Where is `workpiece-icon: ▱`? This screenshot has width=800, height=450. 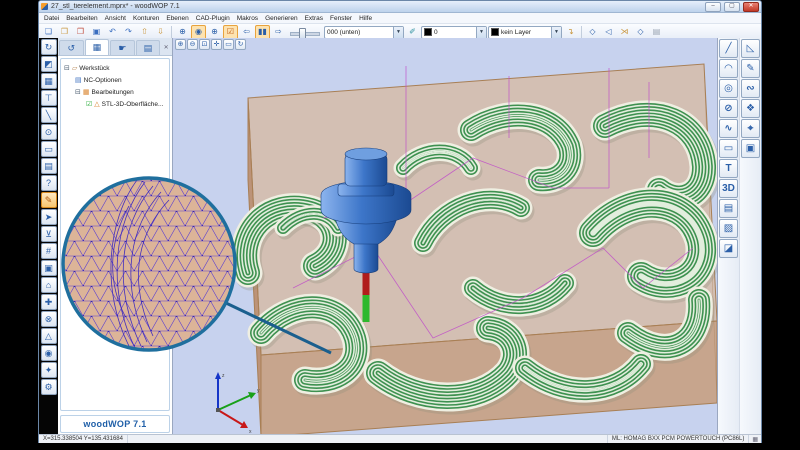
workpiece-icon: ▱ is located at coordinates (74, 68).